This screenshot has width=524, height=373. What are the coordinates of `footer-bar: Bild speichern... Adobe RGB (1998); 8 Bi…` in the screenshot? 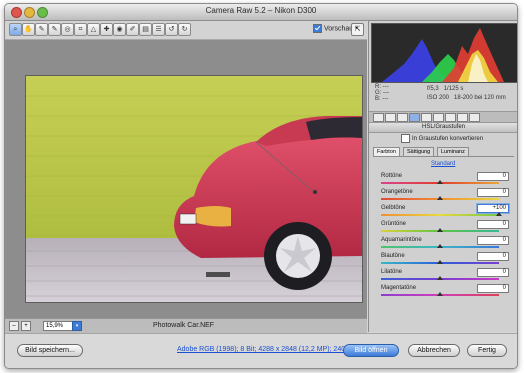 It's located at (261, 350).